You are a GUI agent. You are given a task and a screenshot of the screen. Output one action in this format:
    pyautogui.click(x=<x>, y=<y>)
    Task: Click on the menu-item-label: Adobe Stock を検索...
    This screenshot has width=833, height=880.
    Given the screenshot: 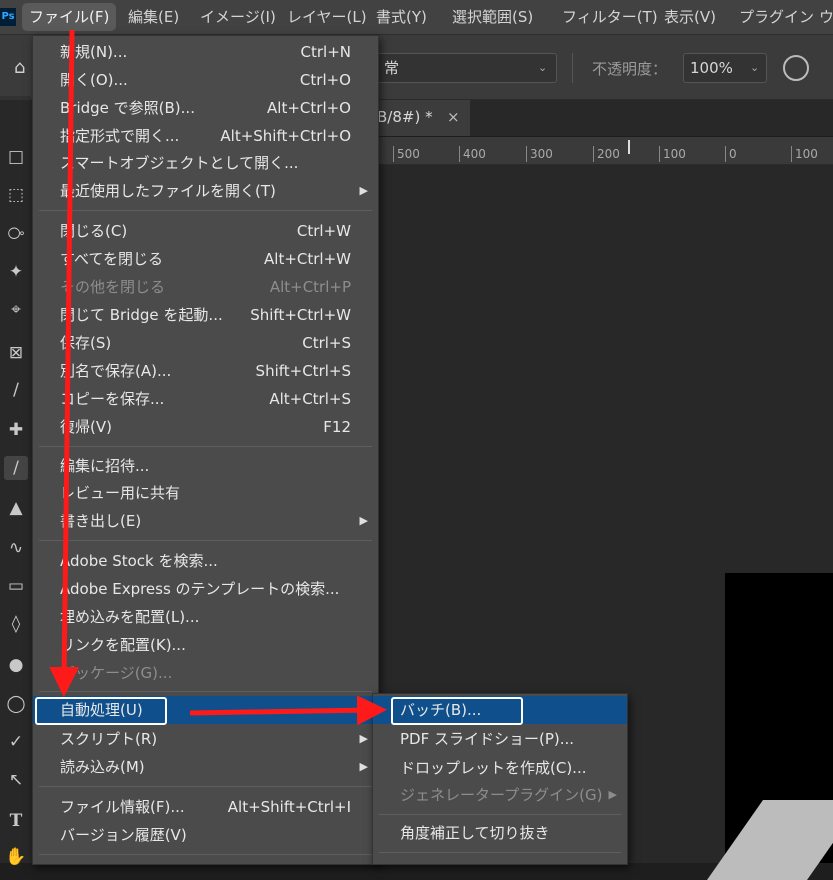 What is the action you would take?
    pyautogui.click(x=139, y=561)
    